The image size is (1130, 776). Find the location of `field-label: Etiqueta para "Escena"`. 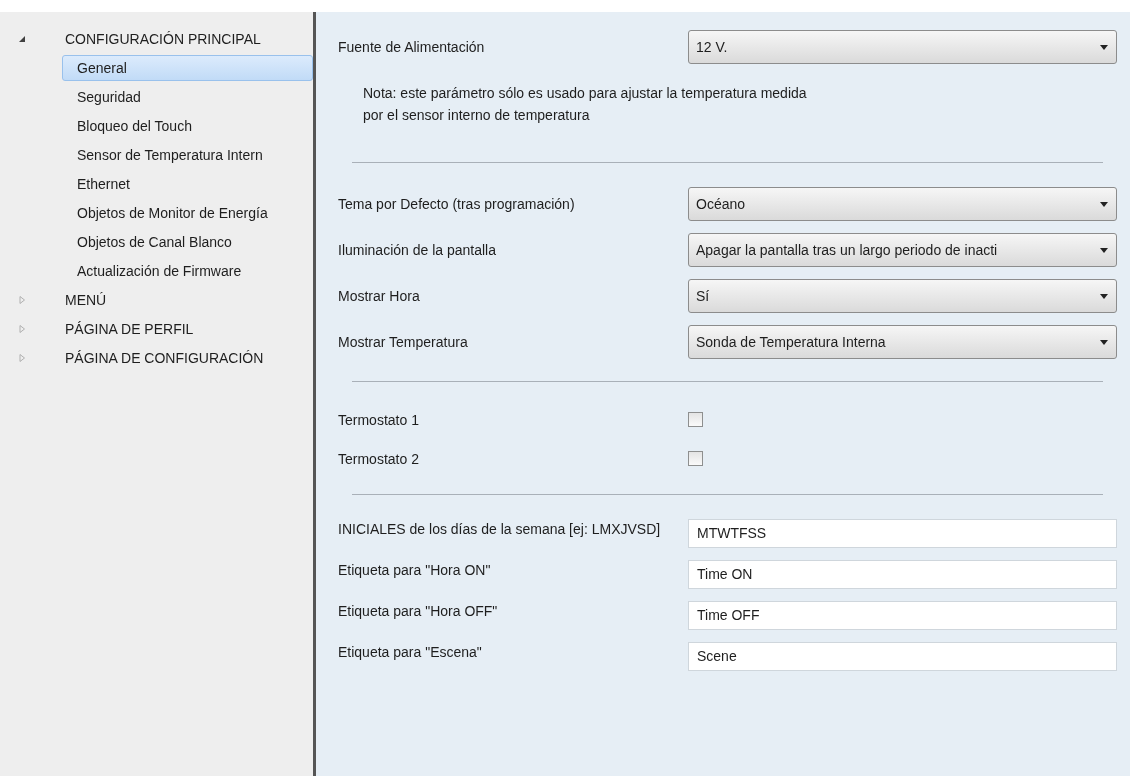

field-label: Etiqueta para "Escena" is located at coordinates (410, 652).